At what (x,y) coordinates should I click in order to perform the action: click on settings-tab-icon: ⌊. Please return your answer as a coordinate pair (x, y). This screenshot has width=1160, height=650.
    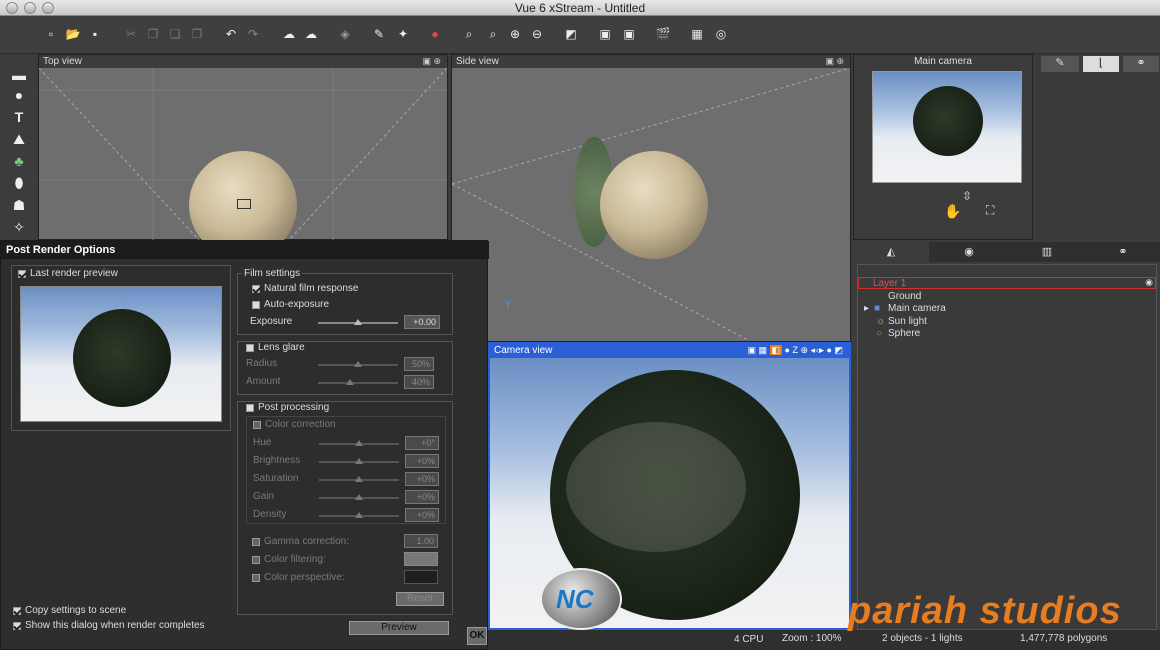
    Looking at the image, I should click on (1101, 64).